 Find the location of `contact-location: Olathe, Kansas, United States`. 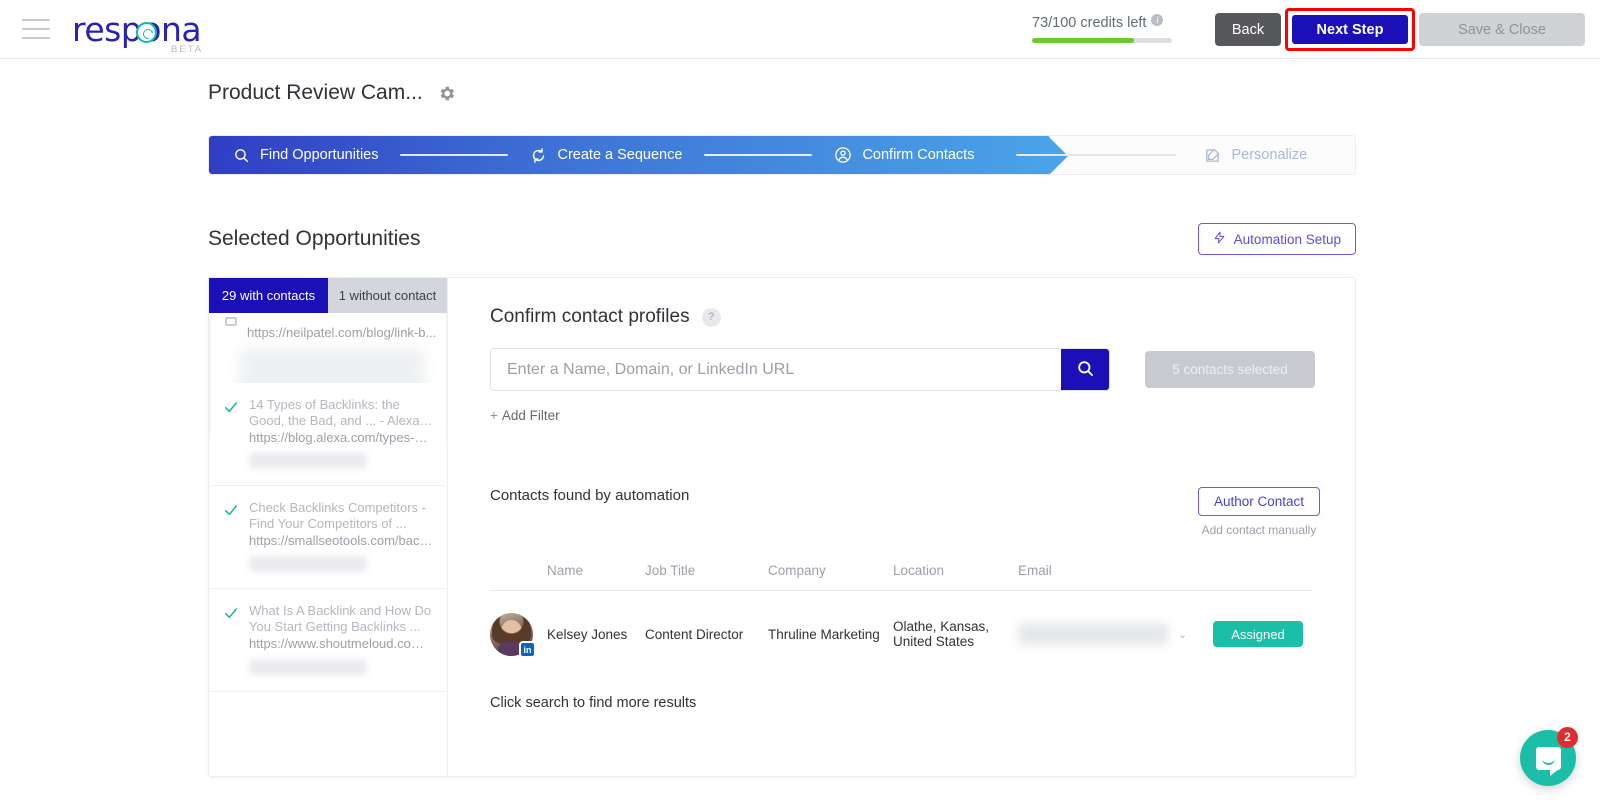

contact-location: Olathe, Kansas, United States is located at coordinates (941, 634).